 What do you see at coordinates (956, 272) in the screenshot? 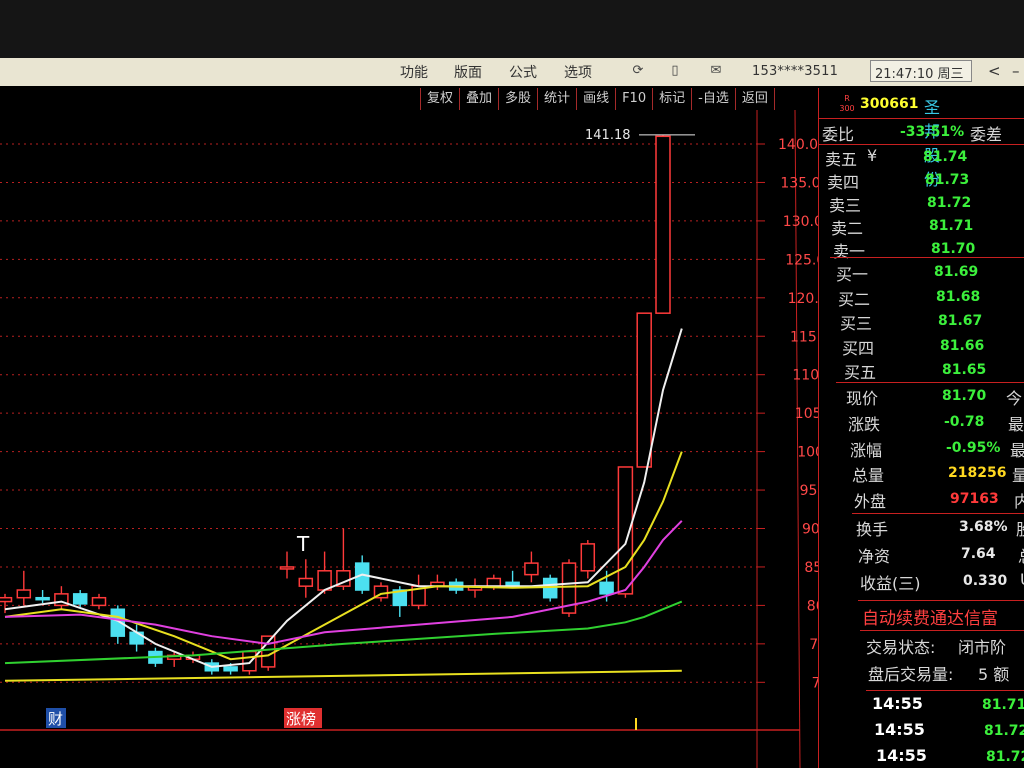
I see `row-value: 81.69` at bounding box center [956, 272].